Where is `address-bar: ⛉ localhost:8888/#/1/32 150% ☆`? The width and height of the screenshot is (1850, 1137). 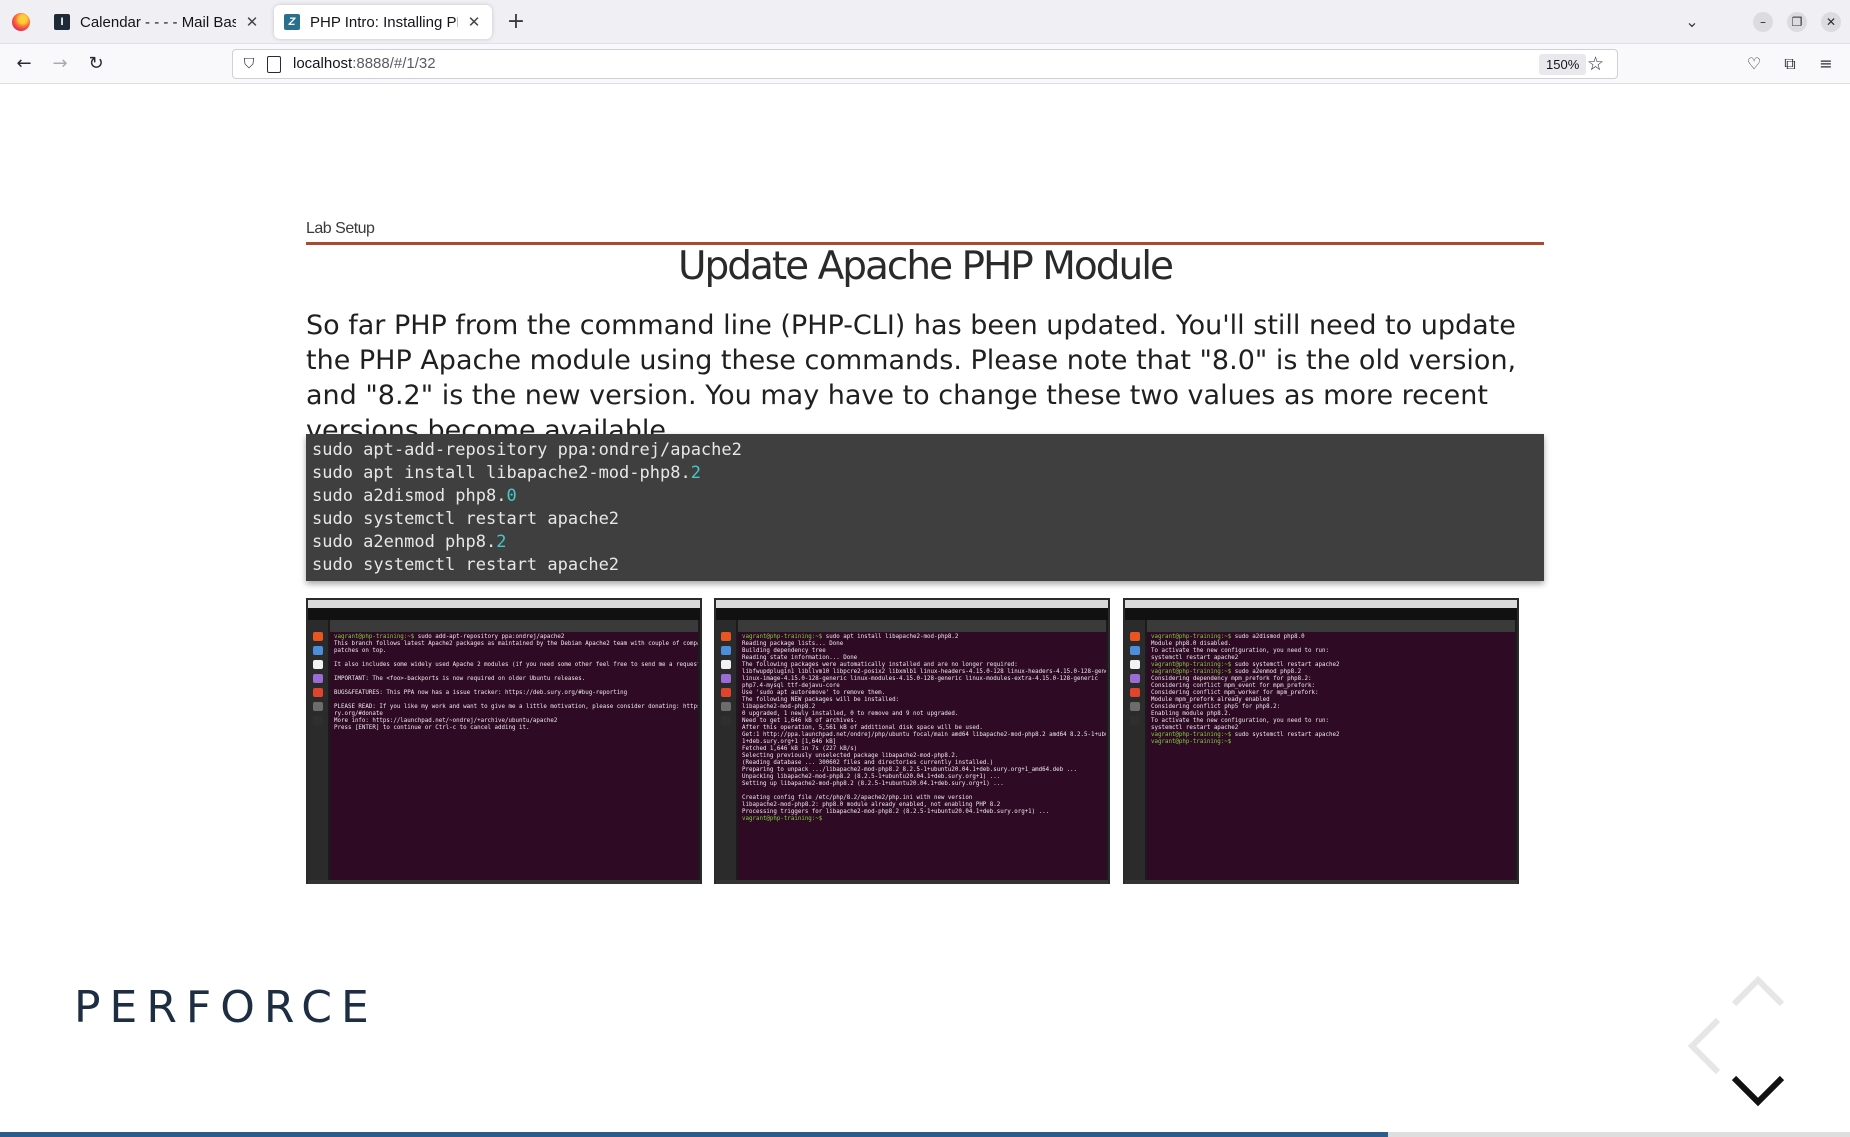
address-bar: ⛉ localhost:8888/#/1/32 150% ☆ is located at coordinates (925, 64).